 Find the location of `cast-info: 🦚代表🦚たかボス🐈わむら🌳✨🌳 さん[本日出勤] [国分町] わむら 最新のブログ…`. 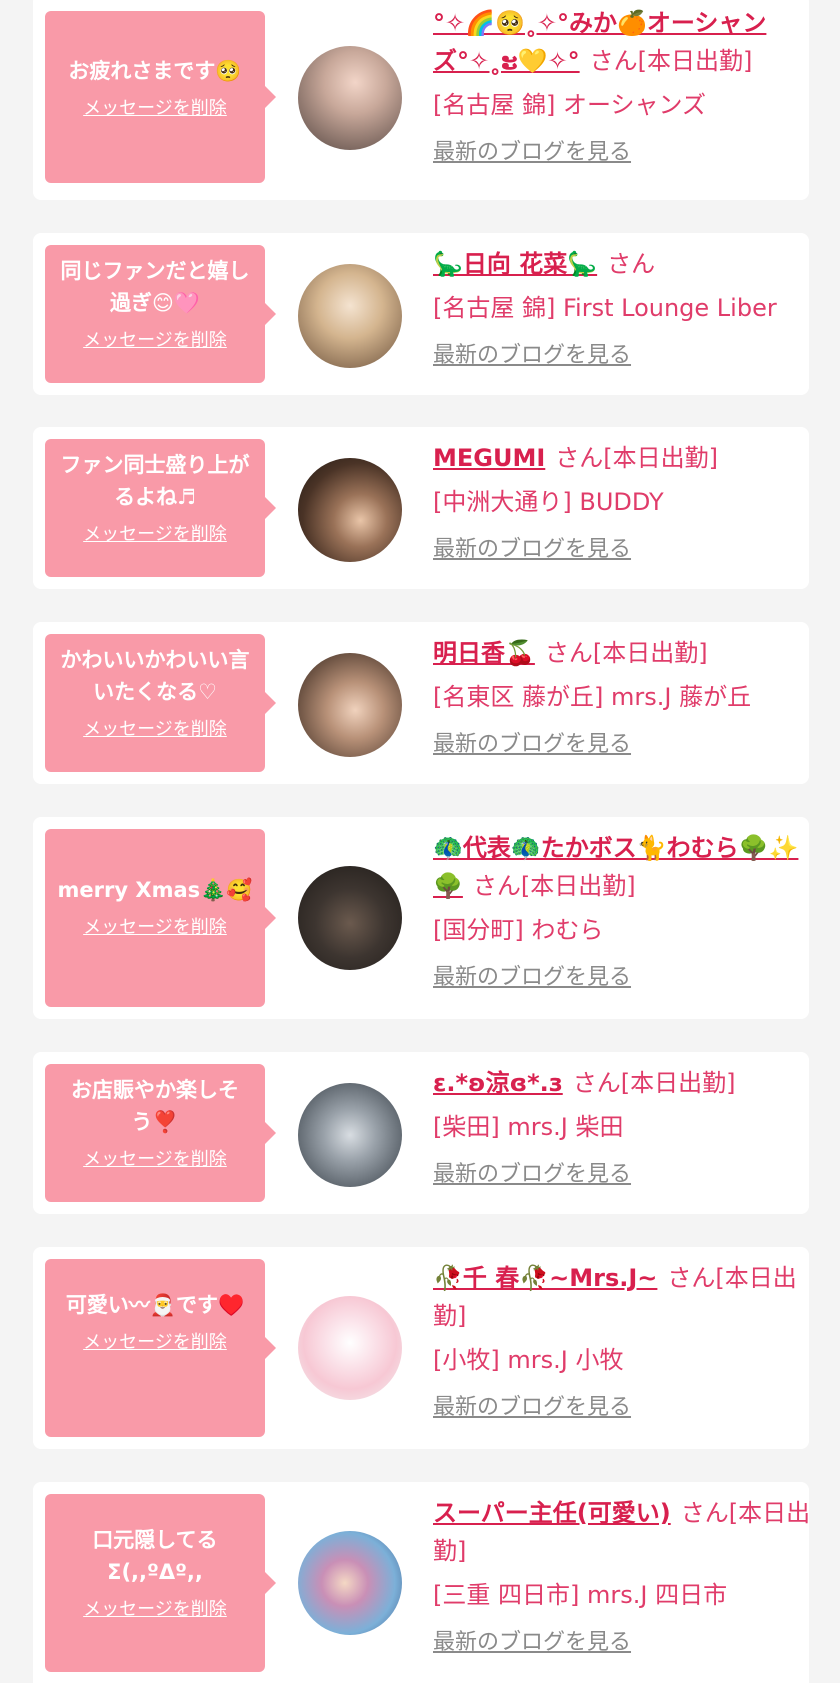

cast-info: 🦚代表🦚たかボス🐈わむら🌳✨🌳 さん[本日出勤] [国分町] わむら 最新のブログ… is located at coordinates (629, 911).